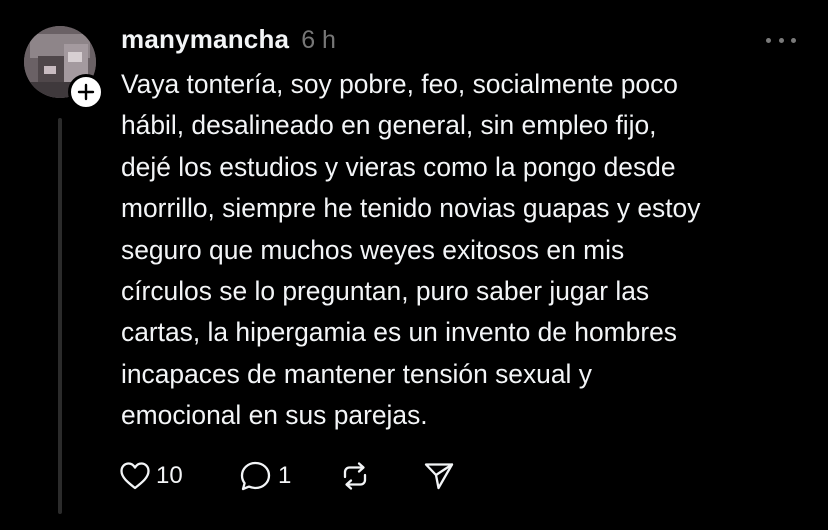  Describe the element at coordinates (255, 476) in the screenshot. I see `comment-icon` at that location.